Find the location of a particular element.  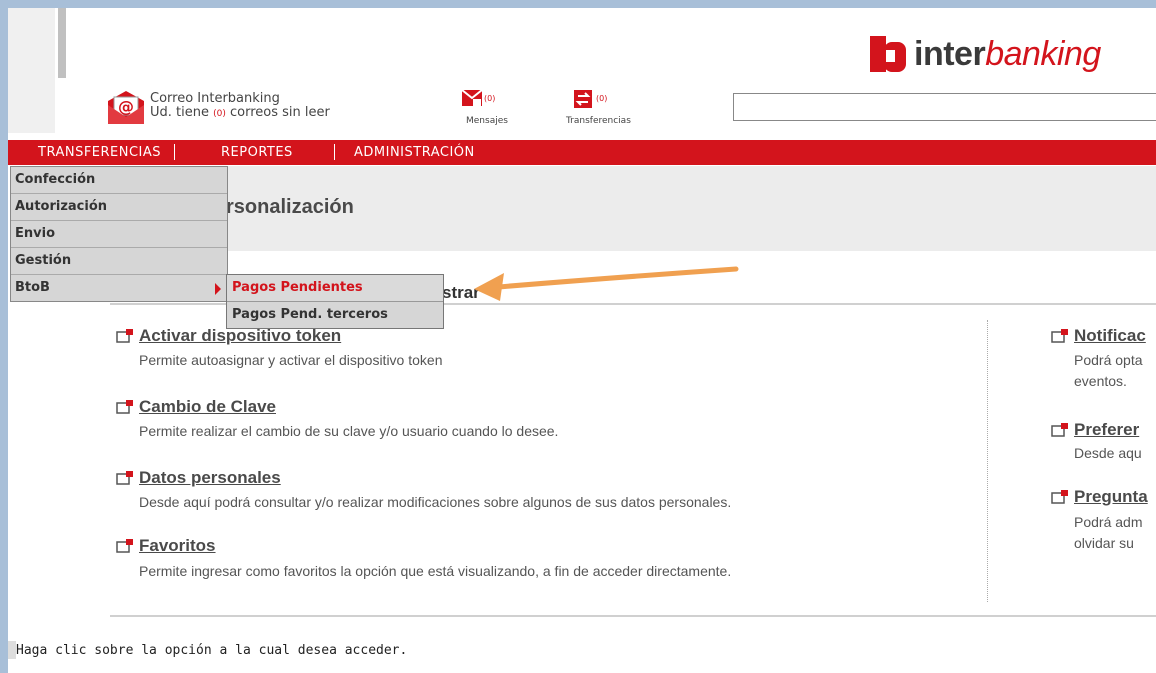

unread-count: (0) is located at coordinates (219, 114).